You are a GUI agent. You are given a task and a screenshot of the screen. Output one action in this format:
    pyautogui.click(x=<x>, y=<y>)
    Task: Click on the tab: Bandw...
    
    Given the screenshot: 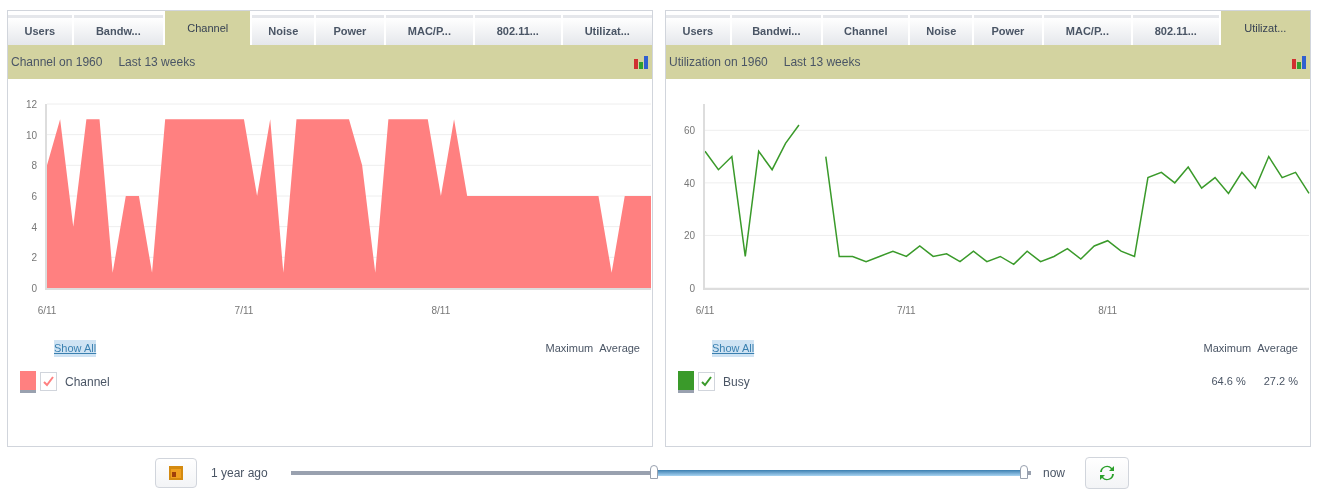 What is the action you would take?
    pyautogui.click(x=118, y=30)
    